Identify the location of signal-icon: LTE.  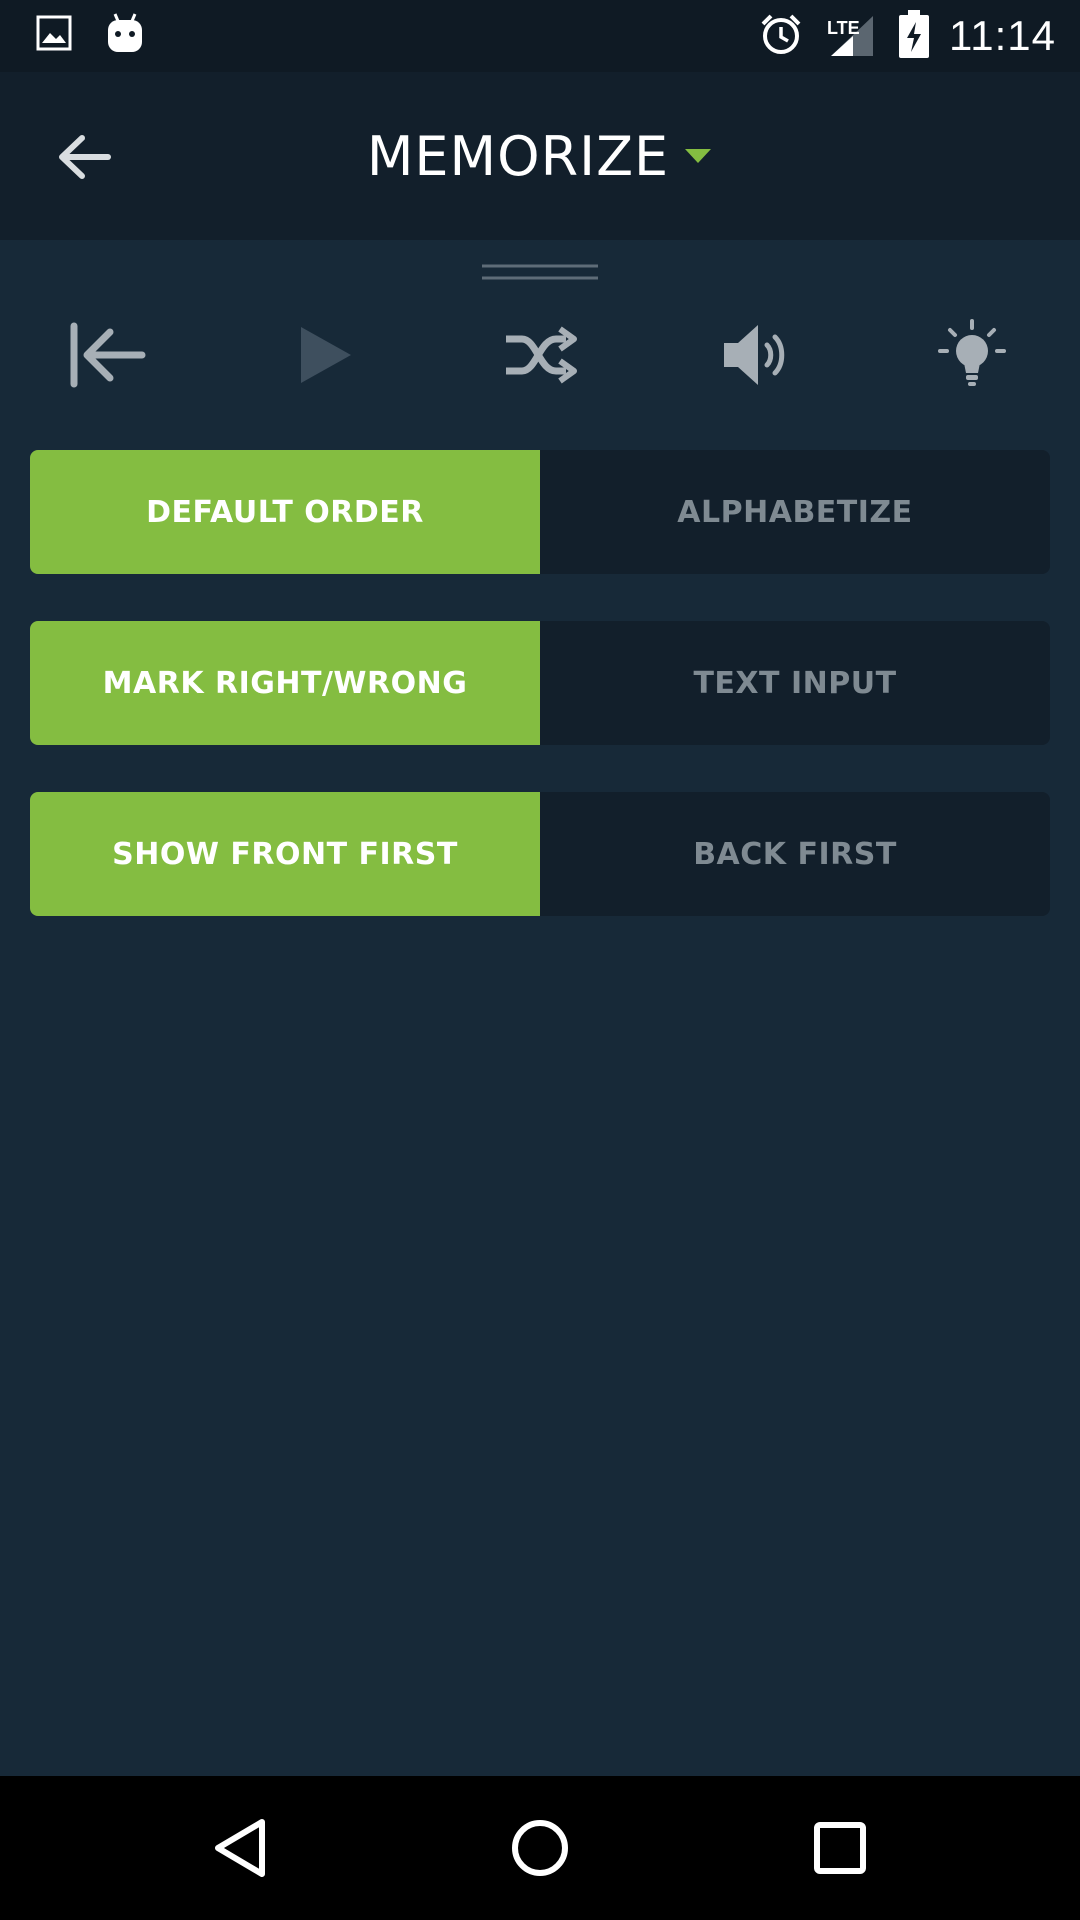
(851, 36).